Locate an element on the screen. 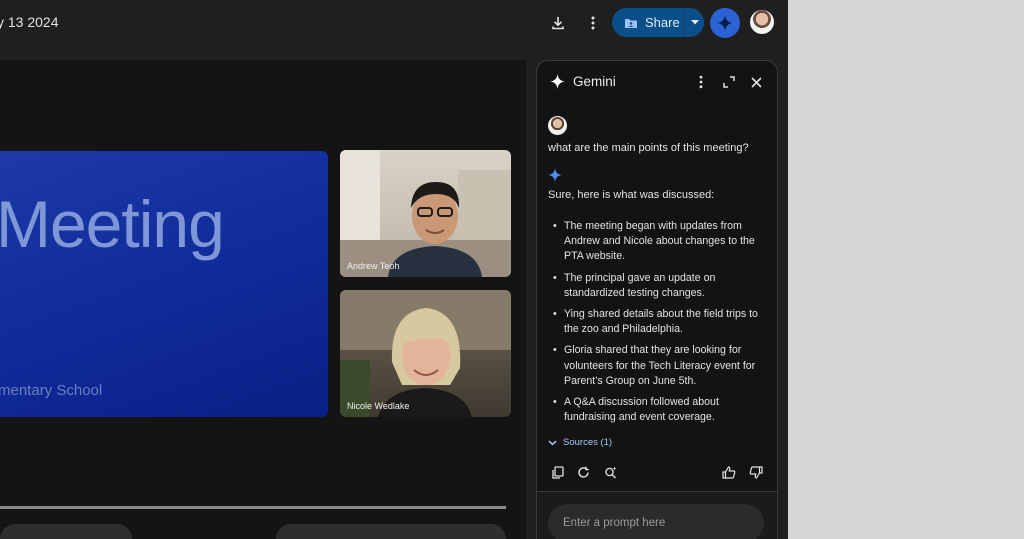 This screenshot has width=1024, height=539. close-icon is located at coordinates (756, 82).